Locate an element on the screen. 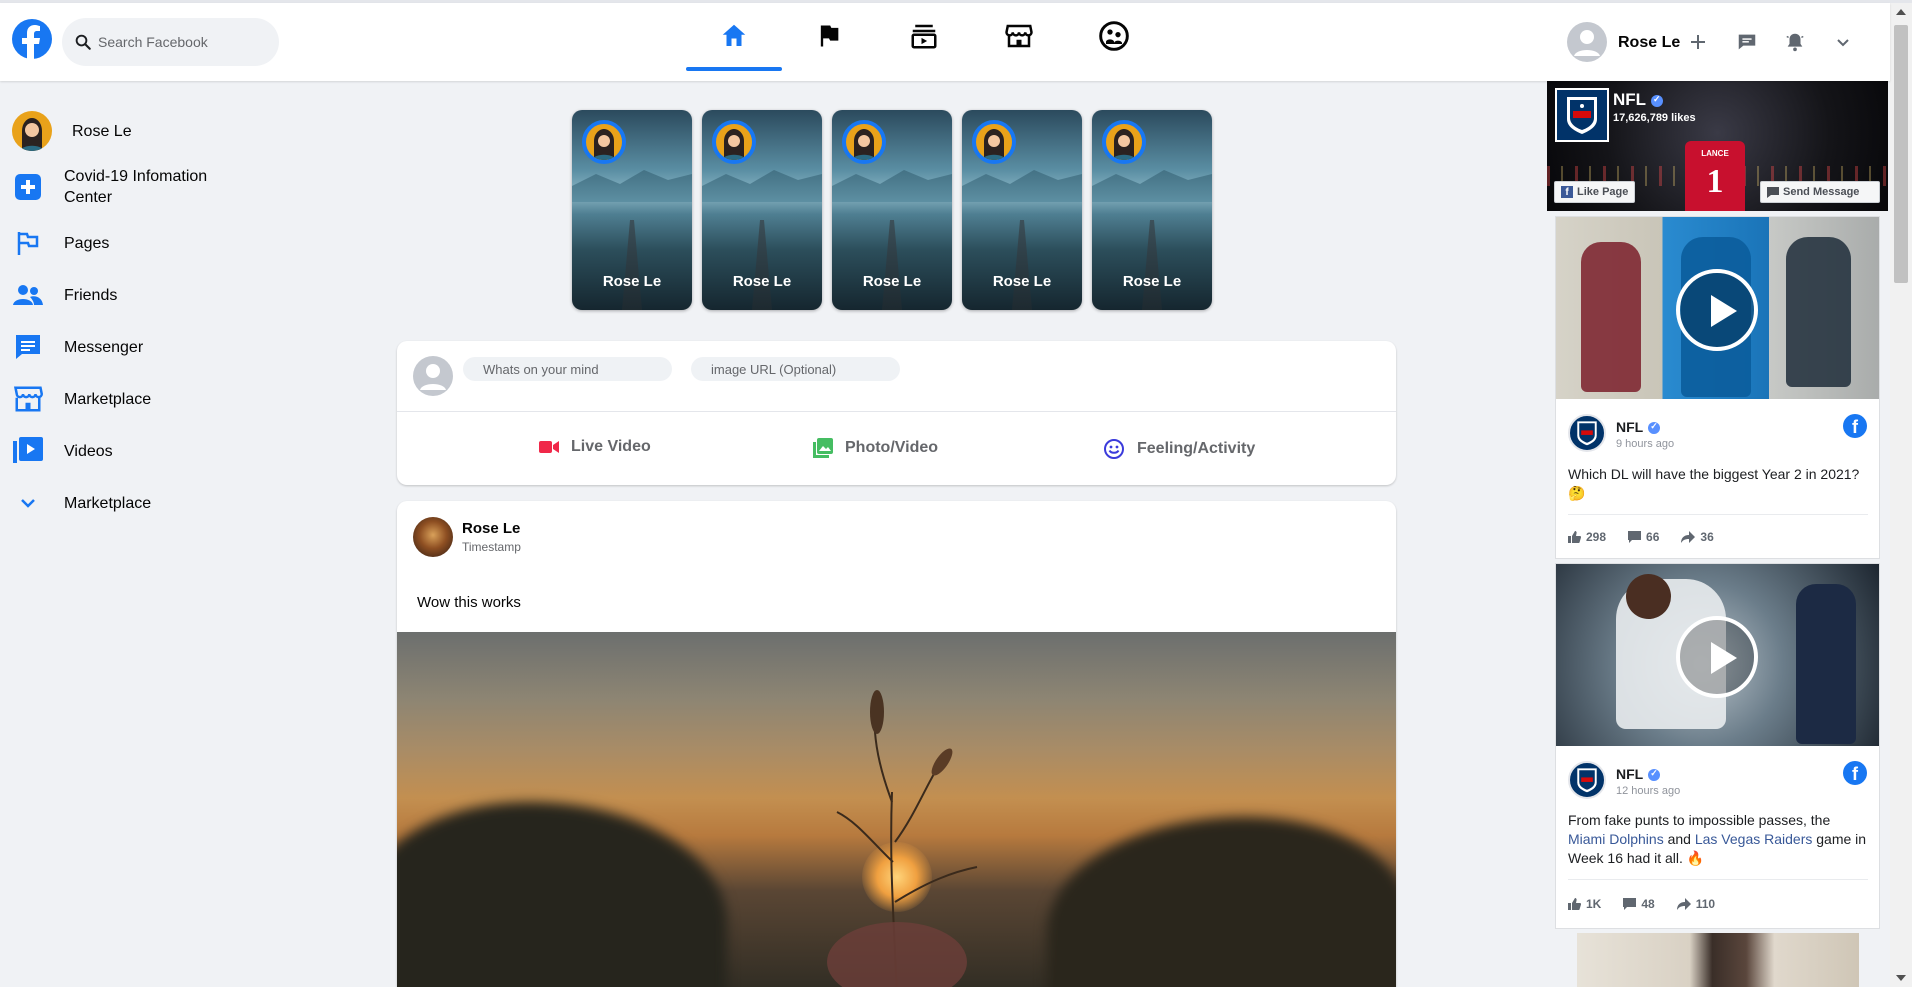 This screenshot has height=987, width=1912. sidebar-item-pages: Pages is located at coordinates (125, 243).